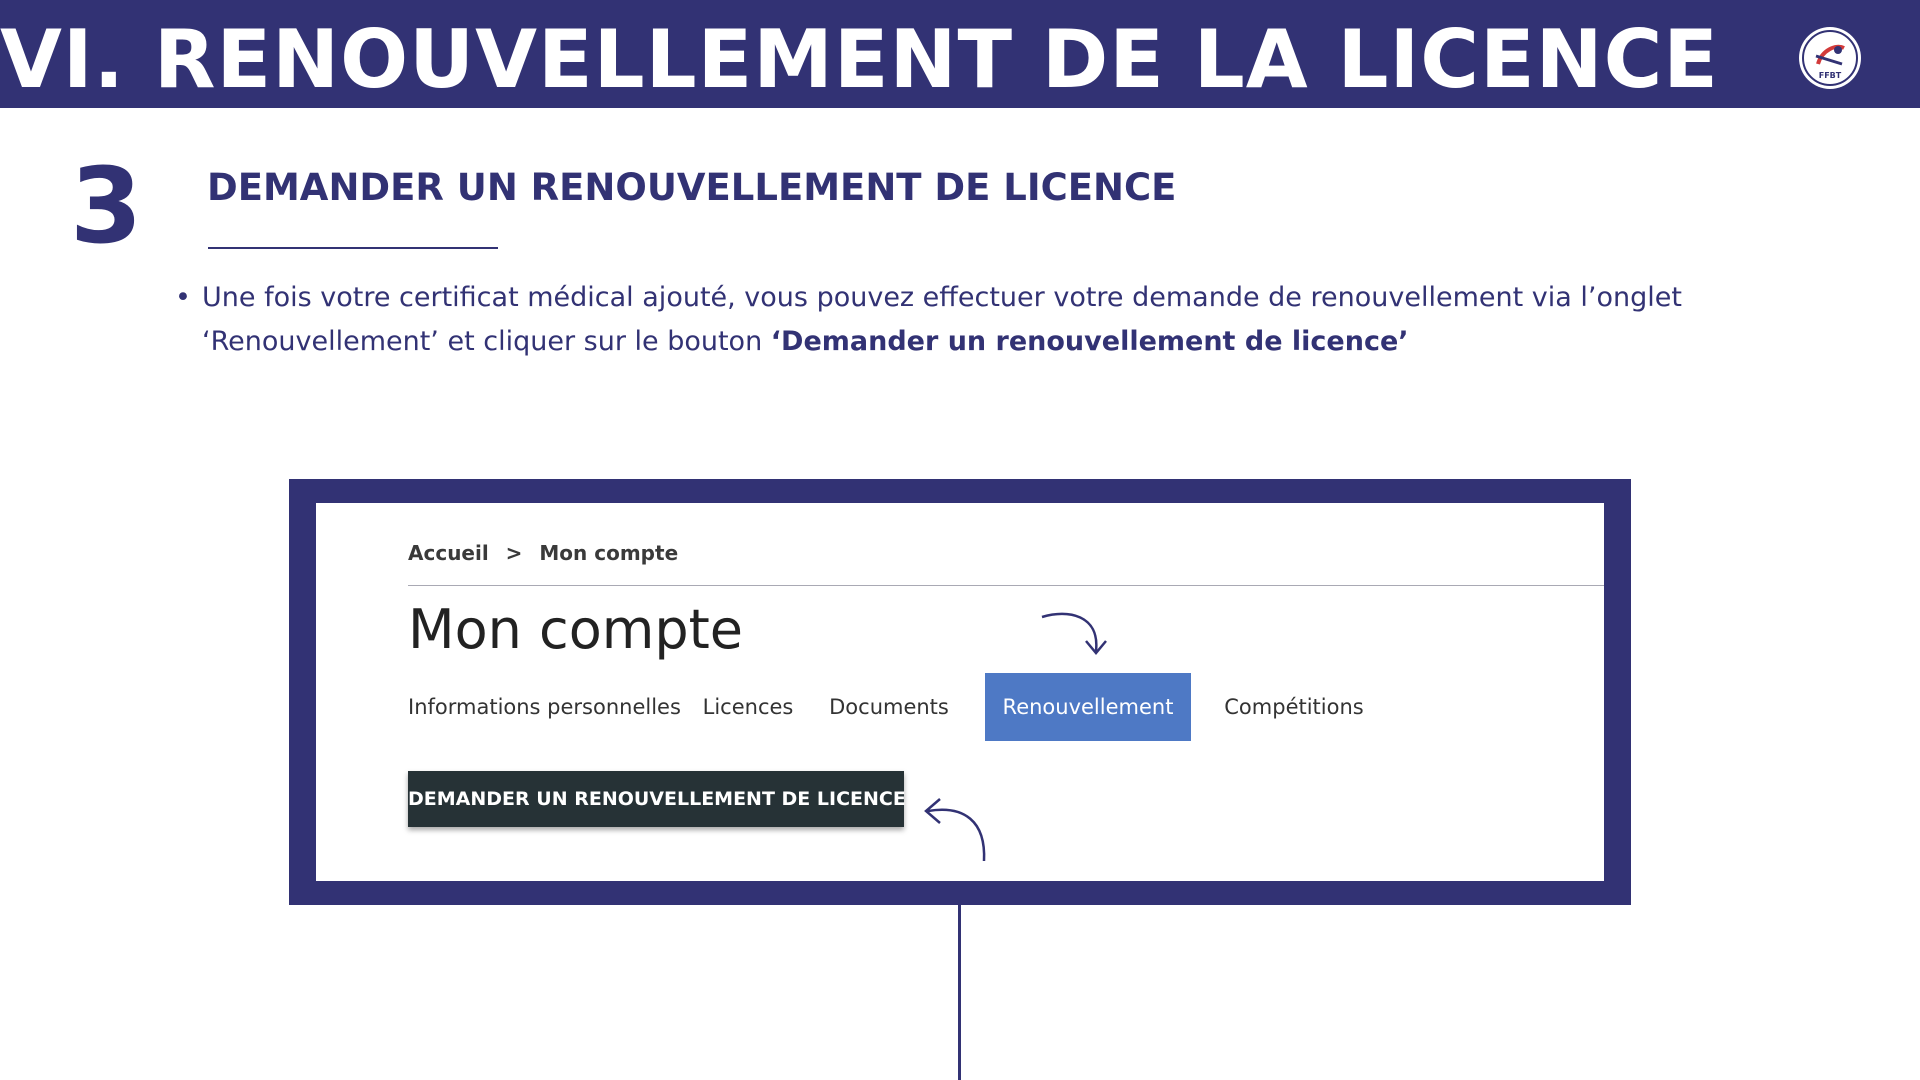 The width and height of the screenshot is (1920, 1080). What do you see at coordinates (1074, 633) in the screenshot?
I see `curved-arrow-down-icon` at bounding box center [1074, 633].